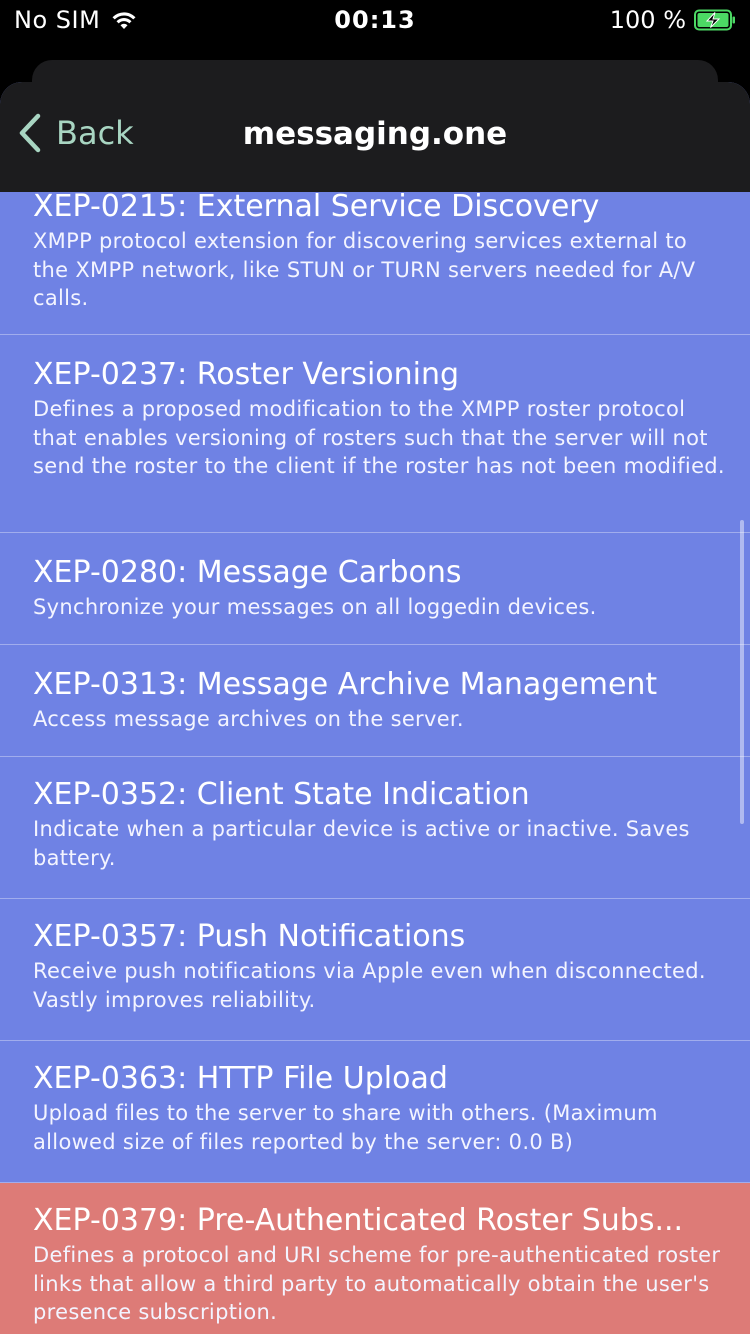 This screenshot has width=750, height=1334. I want to click on item-title: XEP-0363: HTTP File Upload, so click(240, 1078).